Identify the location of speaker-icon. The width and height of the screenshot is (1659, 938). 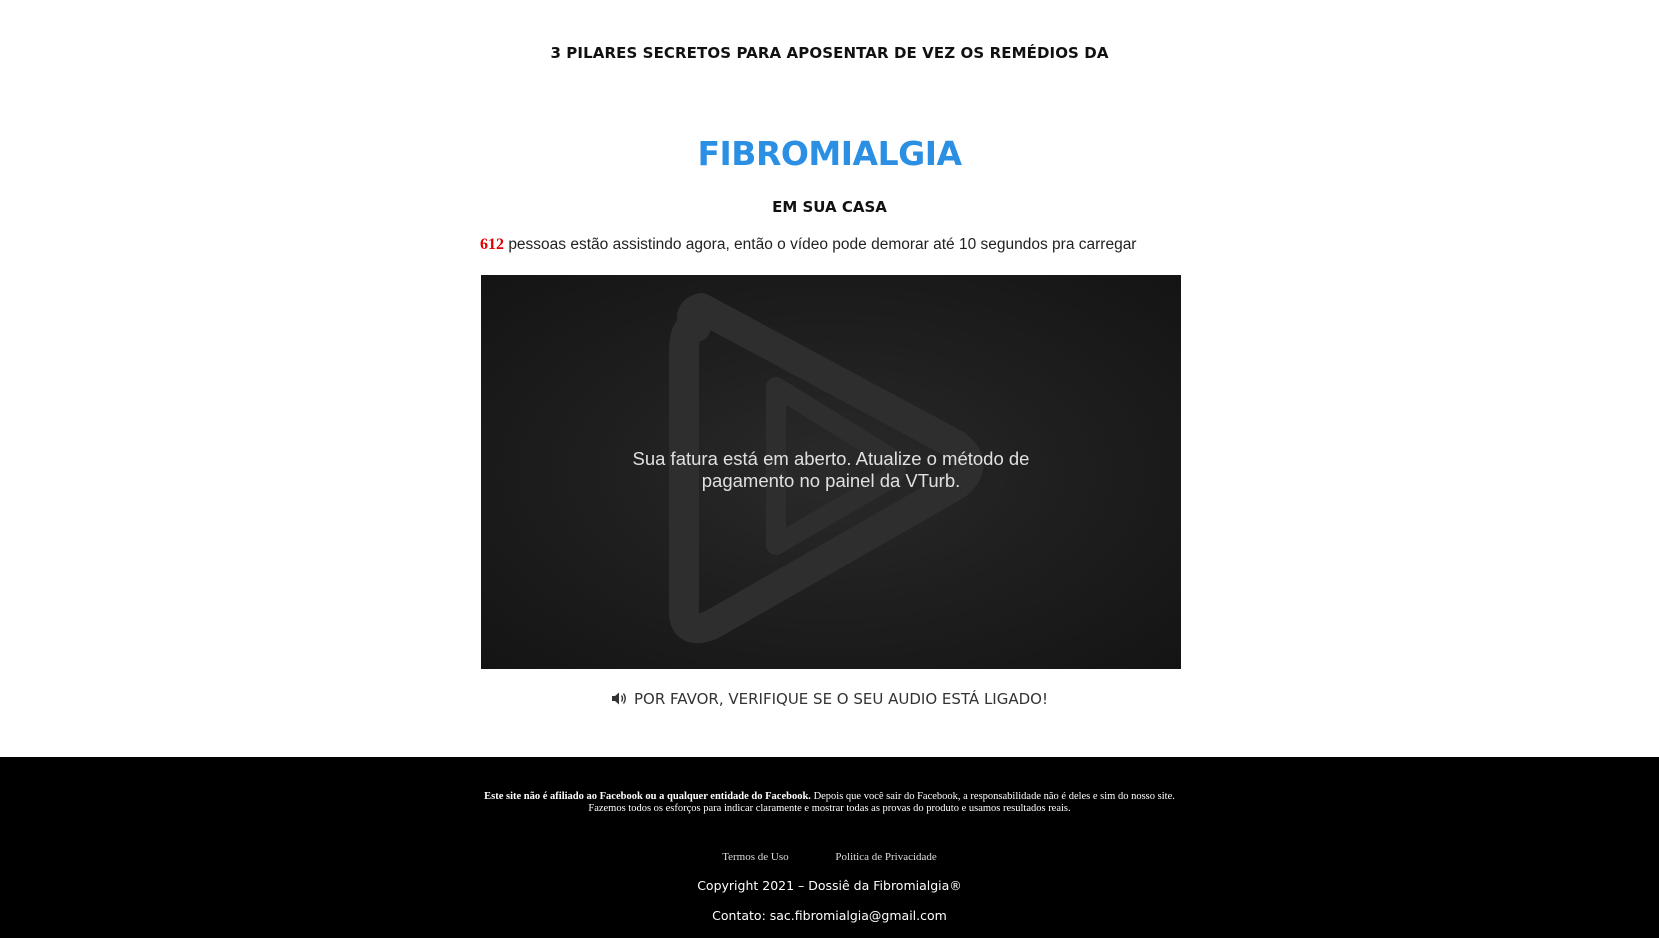
(619, 698).